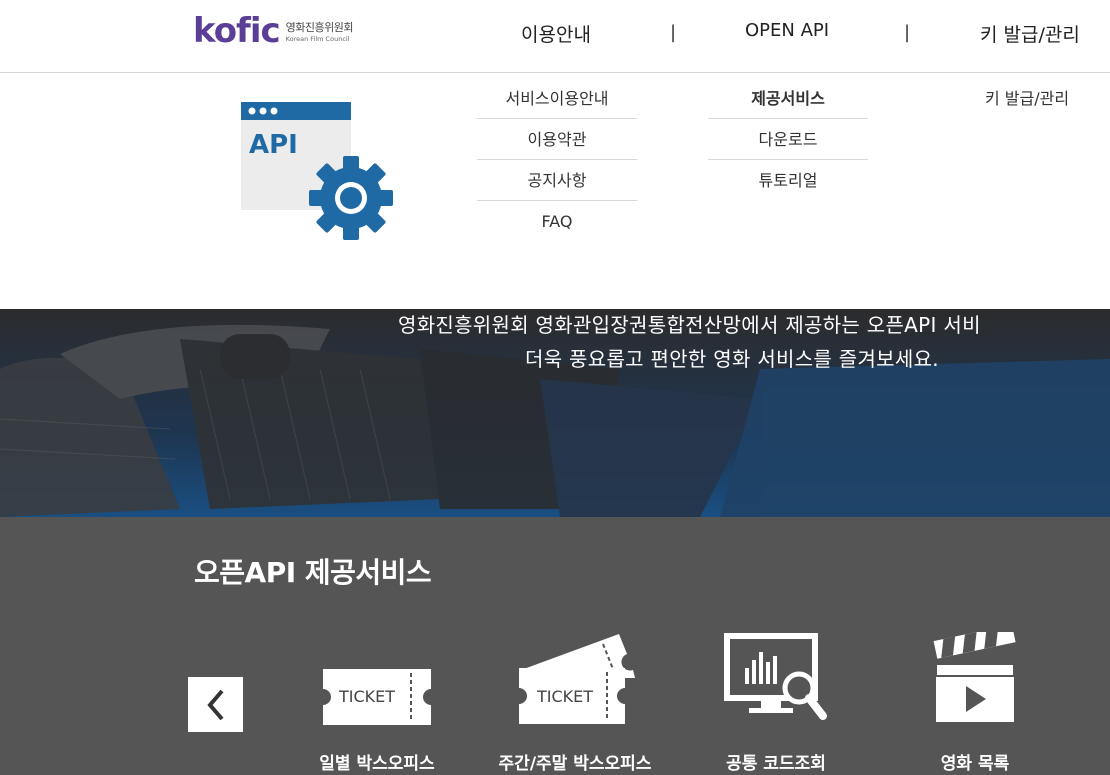  Describe the element at coordinates (575, 679) in the screenshot. I see `double-ticket-icon: TICKET` at that location.